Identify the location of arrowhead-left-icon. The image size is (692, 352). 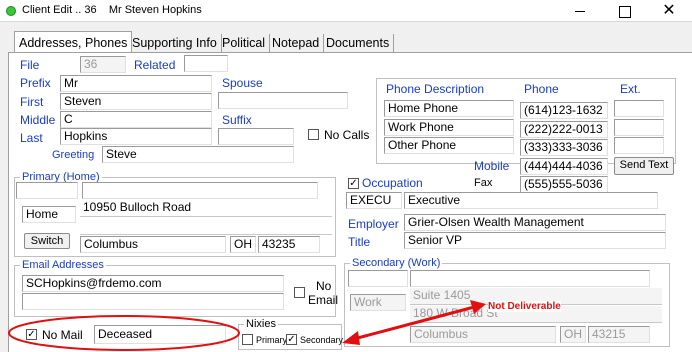
(351, 338).